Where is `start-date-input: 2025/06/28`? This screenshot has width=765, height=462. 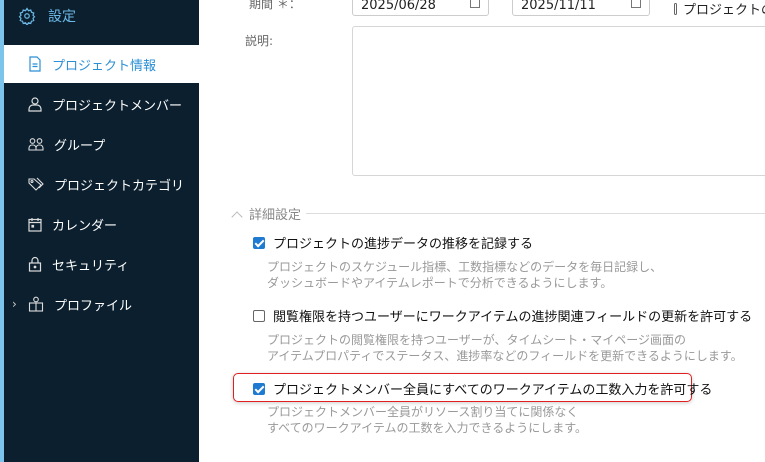
start-date-input: 2025/06/28 is located at coordinates (420, 8).